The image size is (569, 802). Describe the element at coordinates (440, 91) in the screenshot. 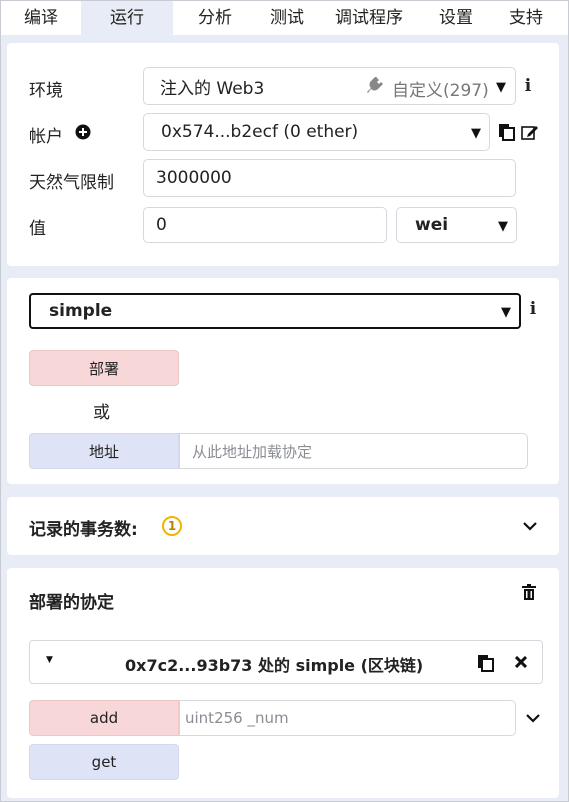

I see `env-network: 自定义(297)` at that location.